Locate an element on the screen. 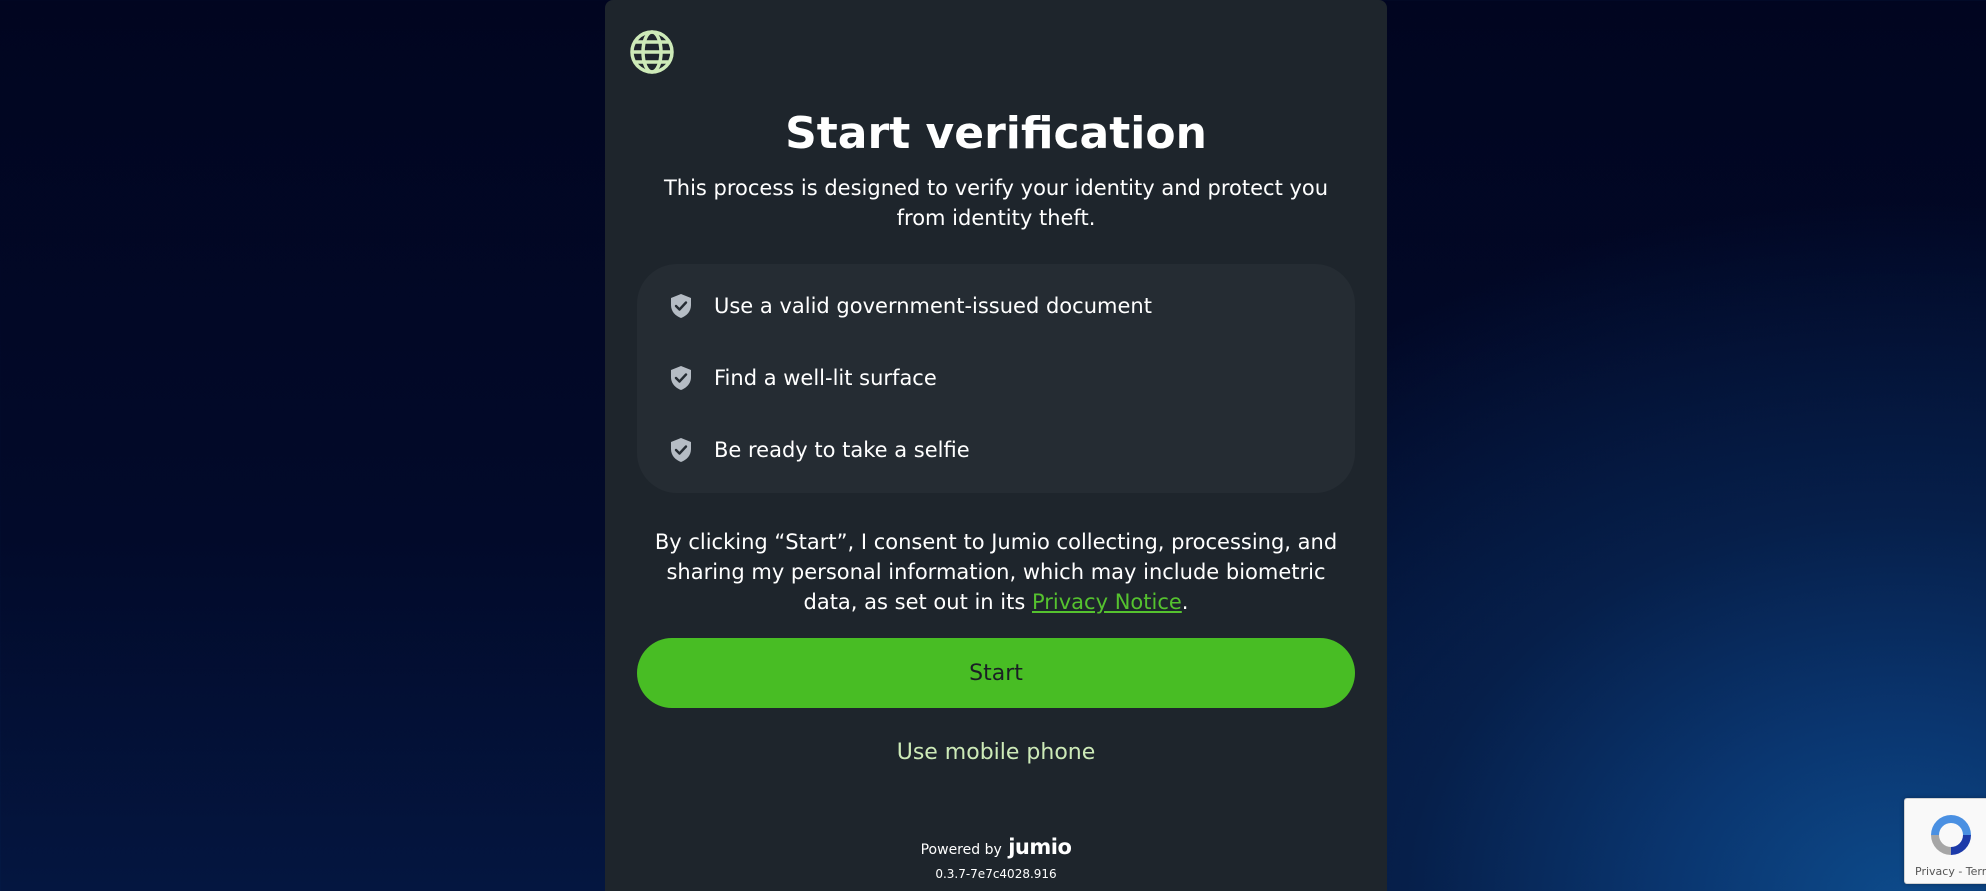  consent-suffix: . is located at coordinates (1185, 602).